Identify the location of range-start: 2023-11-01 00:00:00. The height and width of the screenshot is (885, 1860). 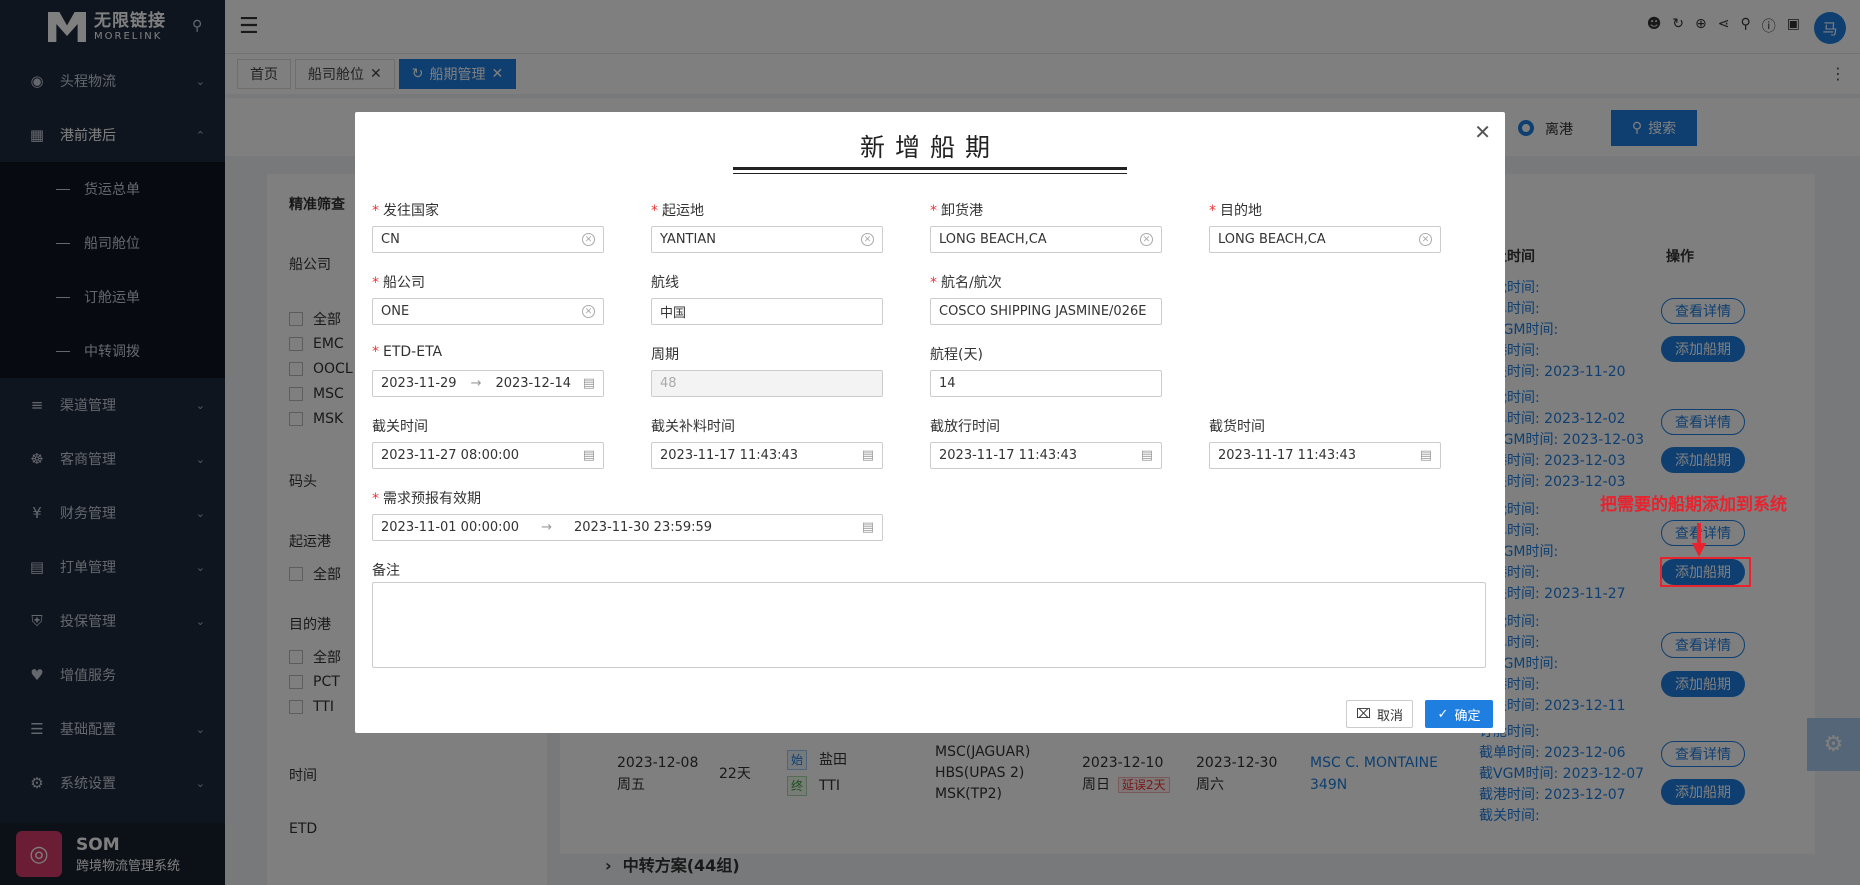
(450, 527).